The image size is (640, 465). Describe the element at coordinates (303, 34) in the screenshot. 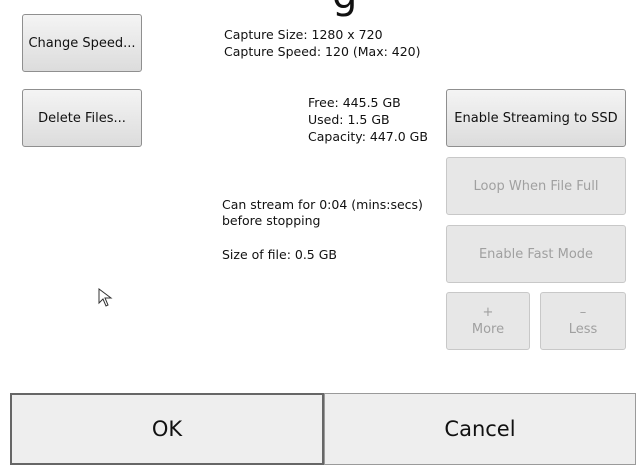

I see `capture-size-text: Capture Size: 1280 x 720` at that location.